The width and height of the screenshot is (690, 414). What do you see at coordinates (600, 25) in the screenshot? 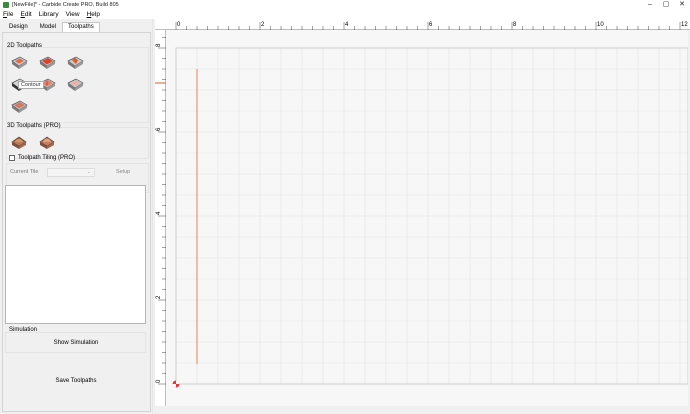
I see `ruler-x-label: 10` at bounding box center [600, 25].